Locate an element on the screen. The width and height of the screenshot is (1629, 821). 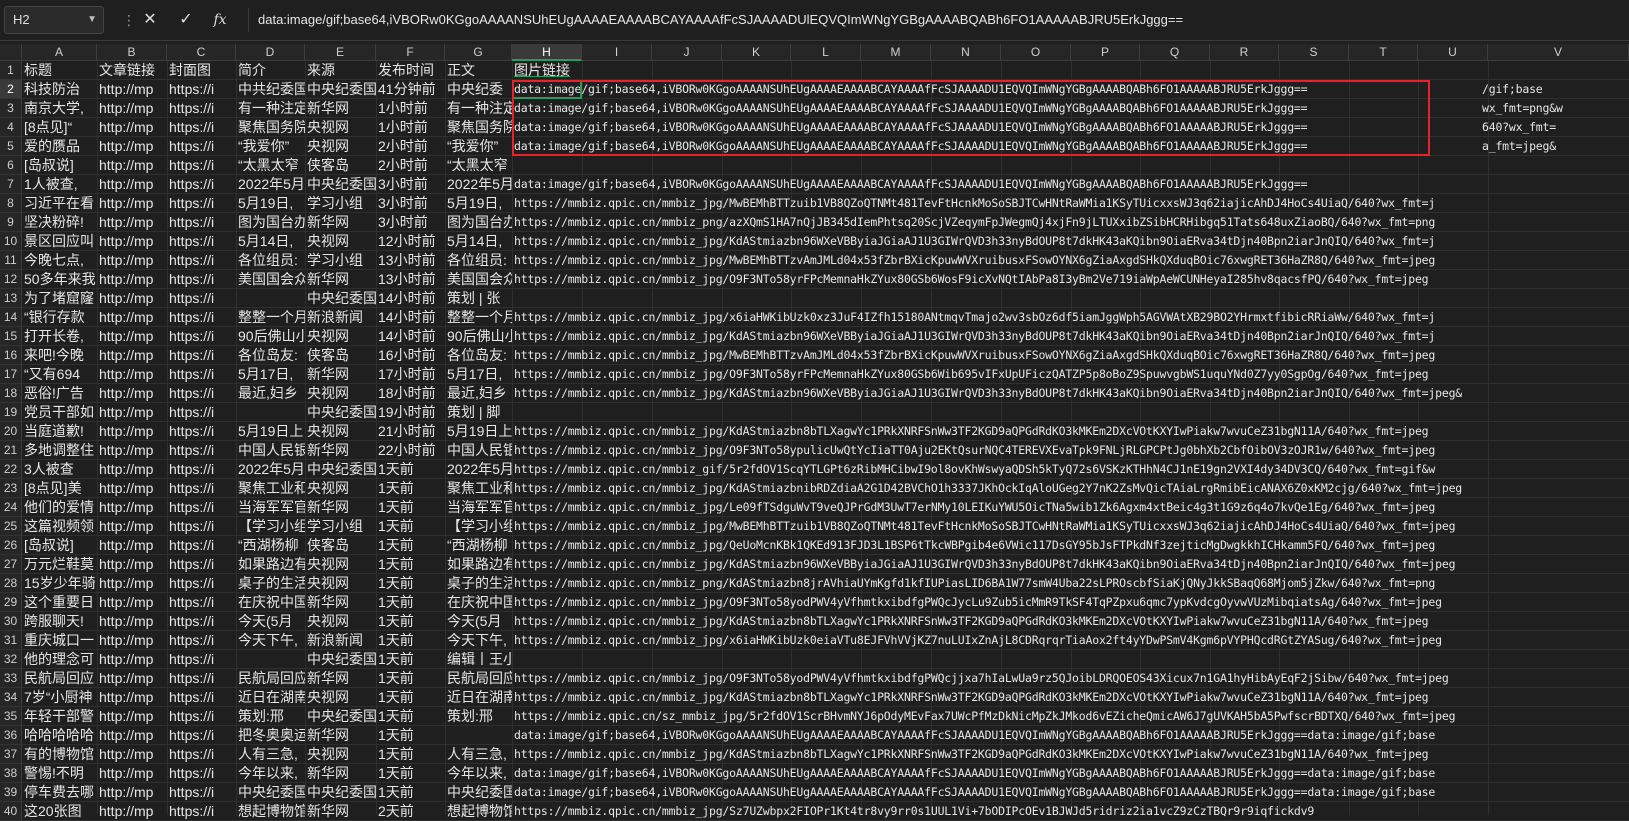
cell-g35: 策划:邢 is located at coordinates (478, 716).